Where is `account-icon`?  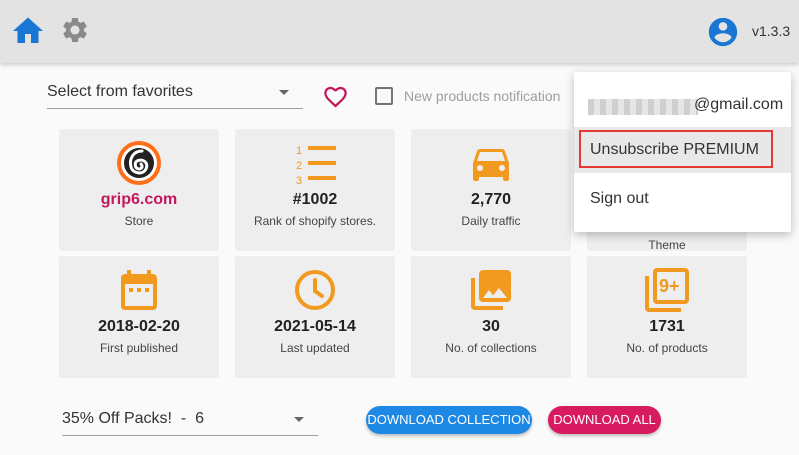 account-icon is located at coordinates (723, 32).